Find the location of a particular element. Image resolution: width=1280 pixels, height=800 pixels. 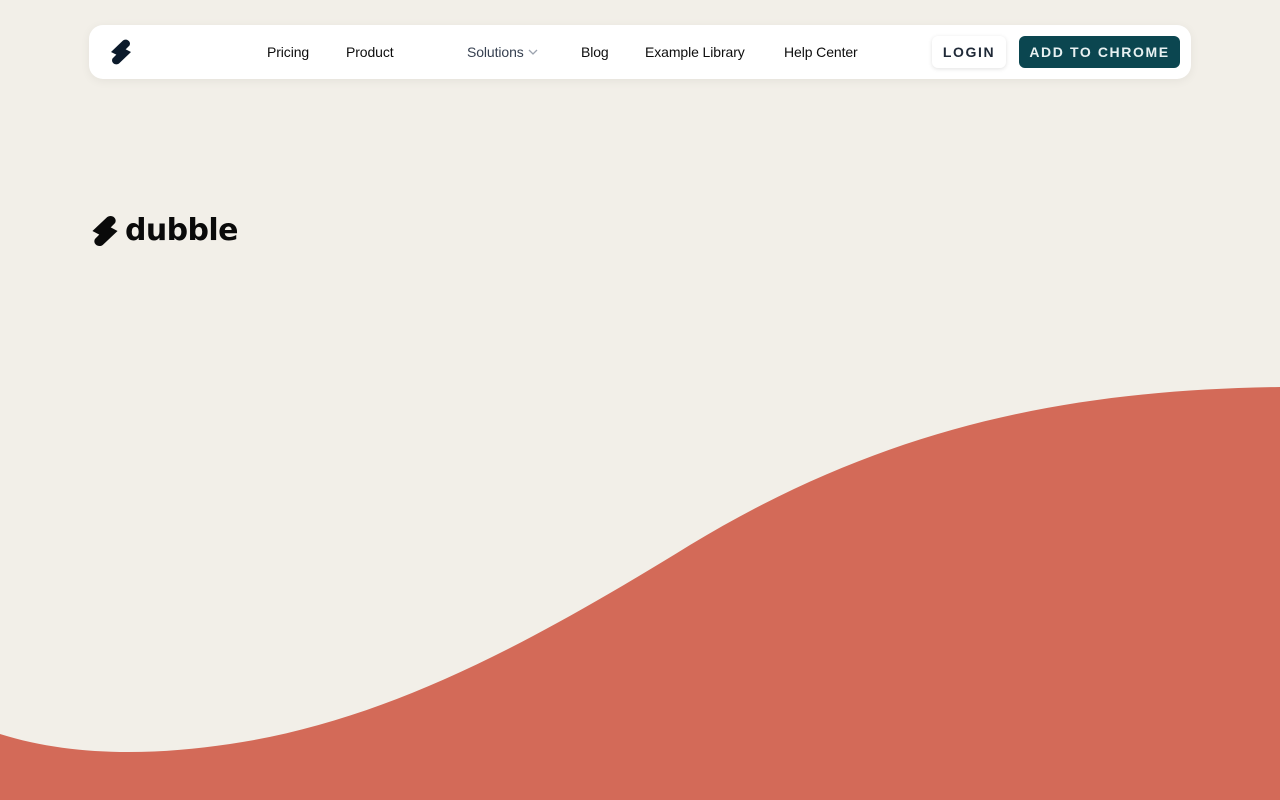

nav-link-solutions-label: Solutions is located at coordinates (495, 52).